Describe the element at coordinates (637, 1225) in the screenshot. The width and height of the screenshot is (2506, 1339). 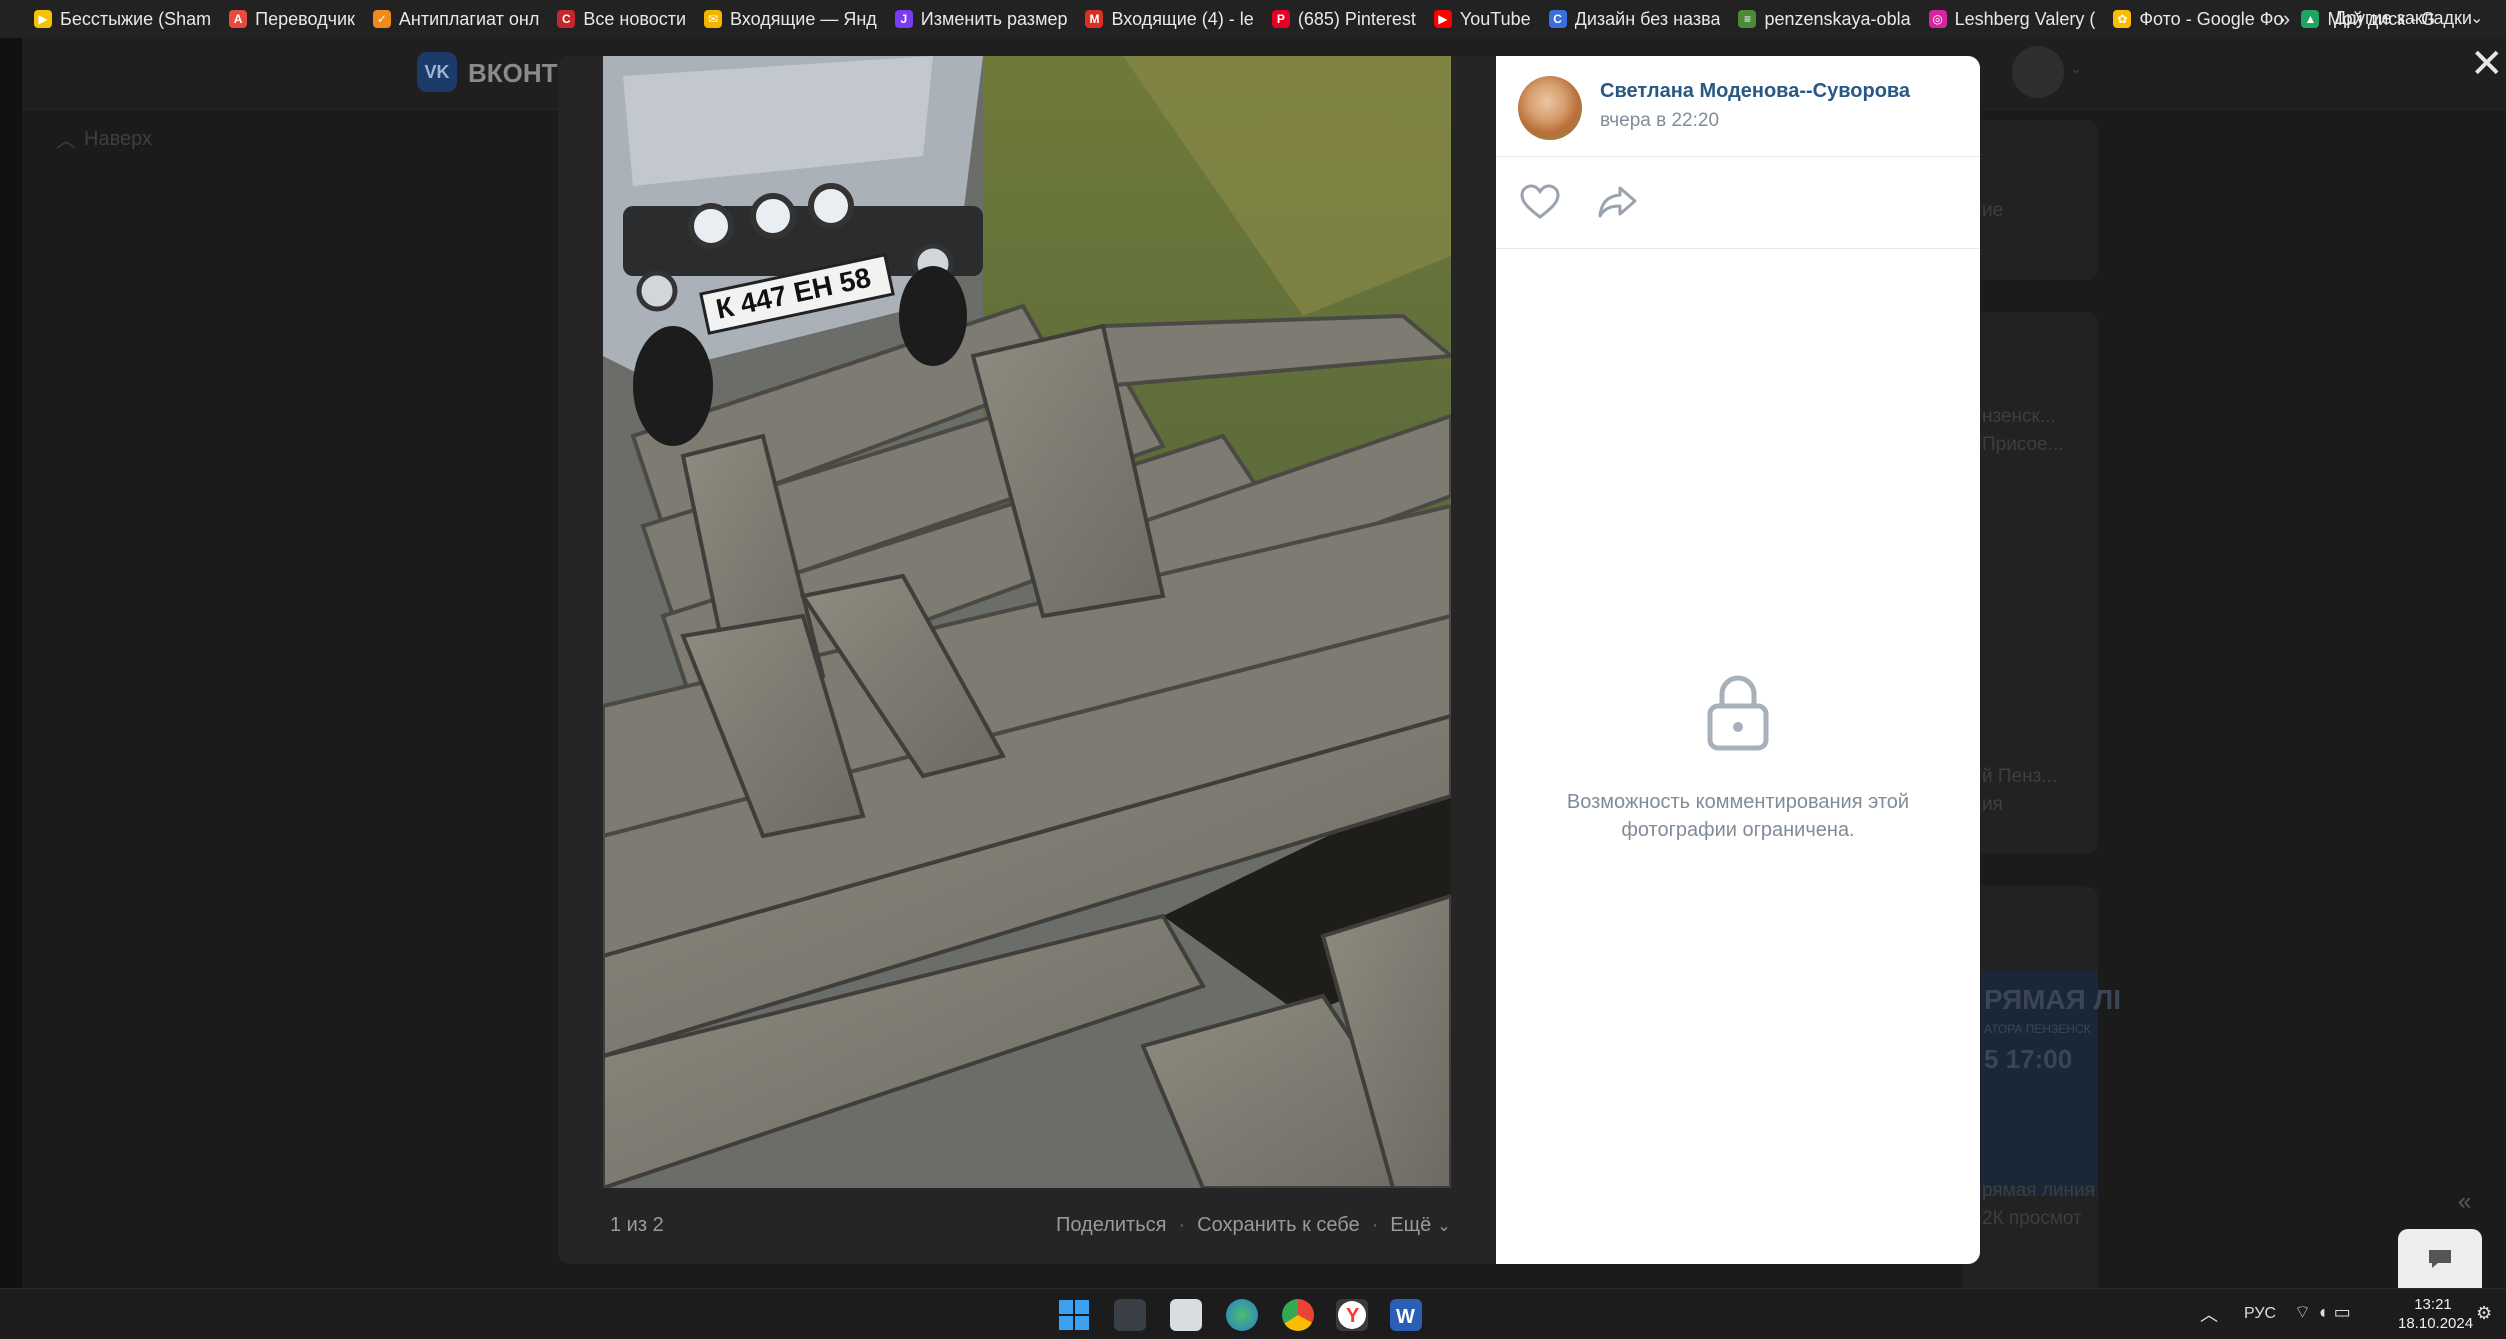
I see `photo-counter: 1 из 2` at that location.